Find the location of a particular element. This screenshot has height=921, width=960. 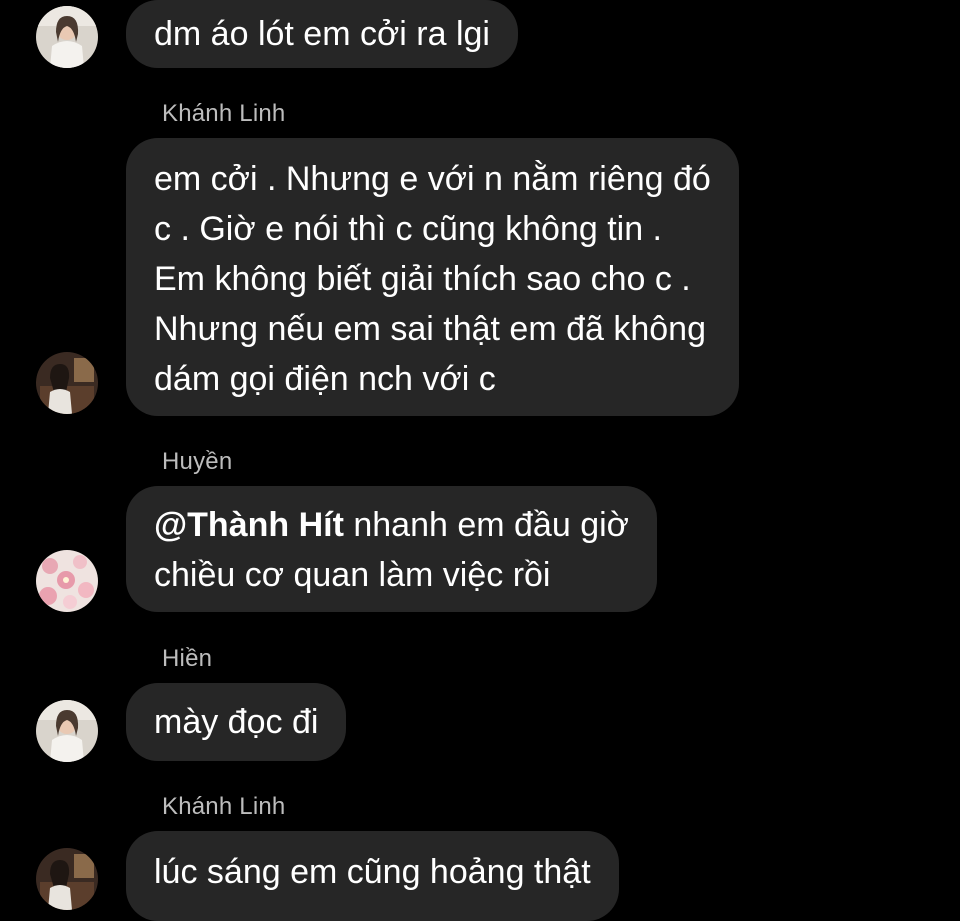

message-bubble: mày đọc đi is located at coordinates (236, 722).